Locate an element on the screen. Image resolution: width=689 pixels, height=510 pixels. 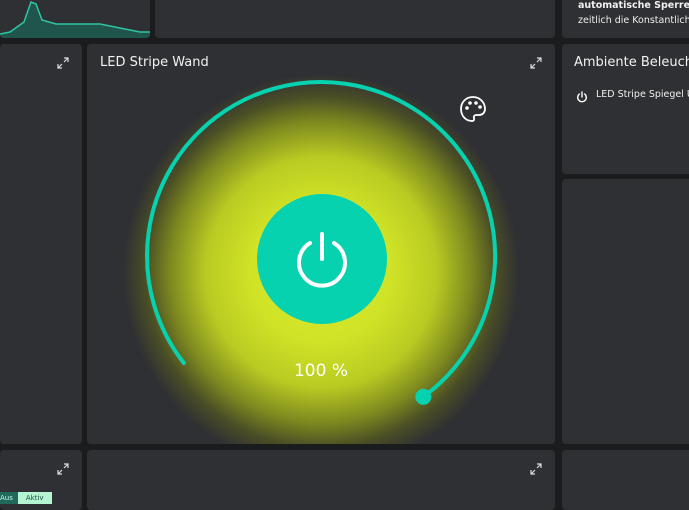
brightness-handle is located at coordinates (423, 396).